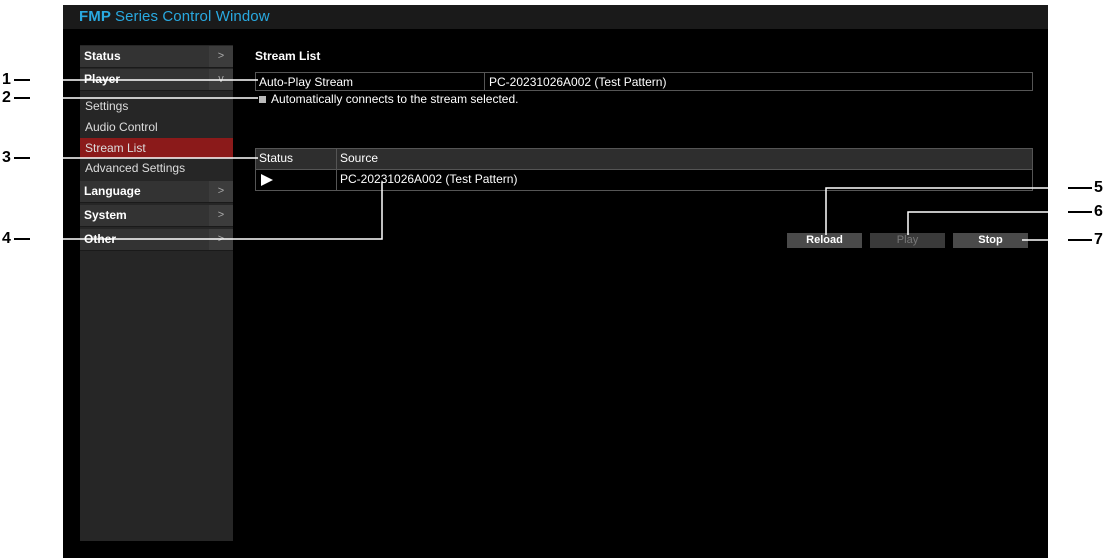  I want to click on callout-2: 2, so click(6, 97).